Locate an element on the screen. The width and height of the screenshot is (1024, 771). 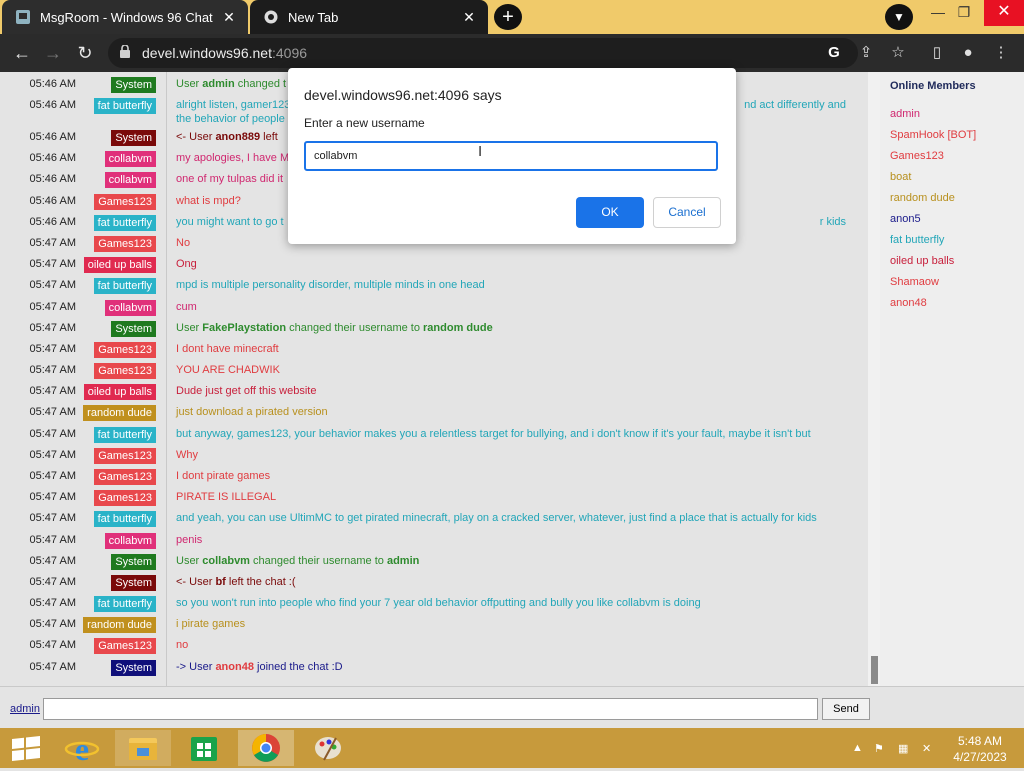
paint-icon is located at coordinates (328, 748).